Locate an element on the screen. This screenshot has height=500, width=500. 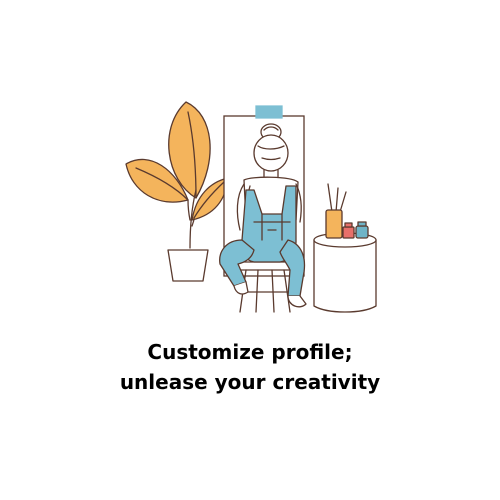
paint-jar-teal is located at coordinates (362, 232).